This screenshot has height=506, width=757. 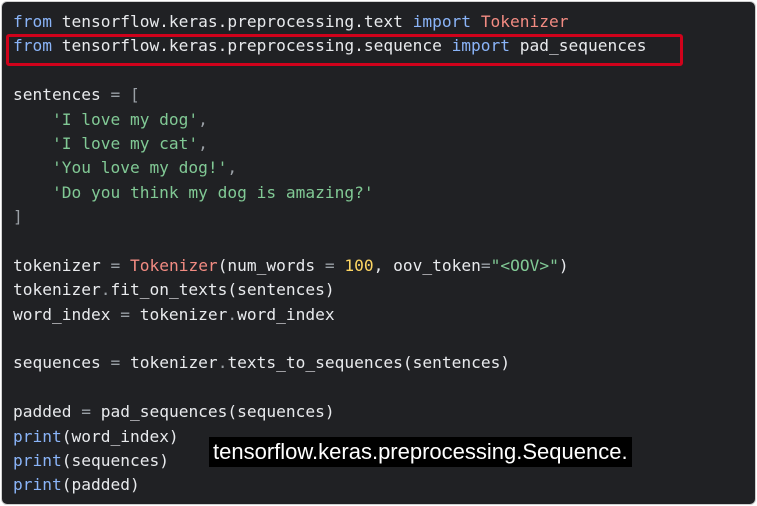 What do you see at coordinates (62, 95) in the screenshot?
I see `code-token: sentences` at bounding box center [62, 95].